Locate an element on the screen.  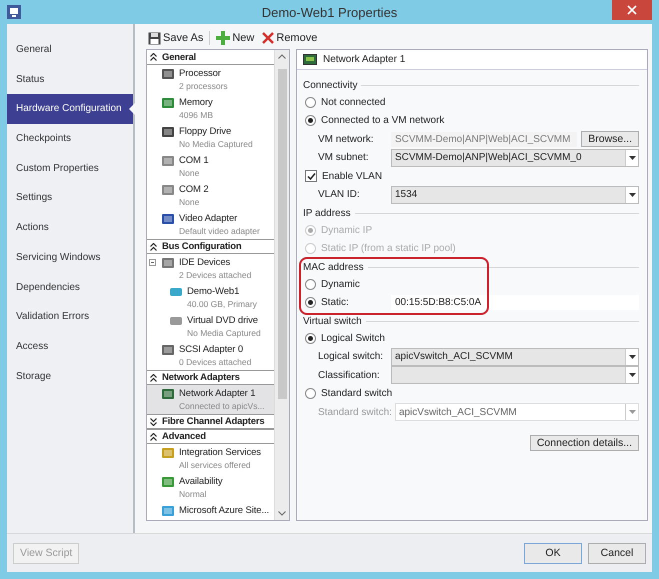
hardware-item: Video Adapter Default video adapter is located at coordinates (210, 224).